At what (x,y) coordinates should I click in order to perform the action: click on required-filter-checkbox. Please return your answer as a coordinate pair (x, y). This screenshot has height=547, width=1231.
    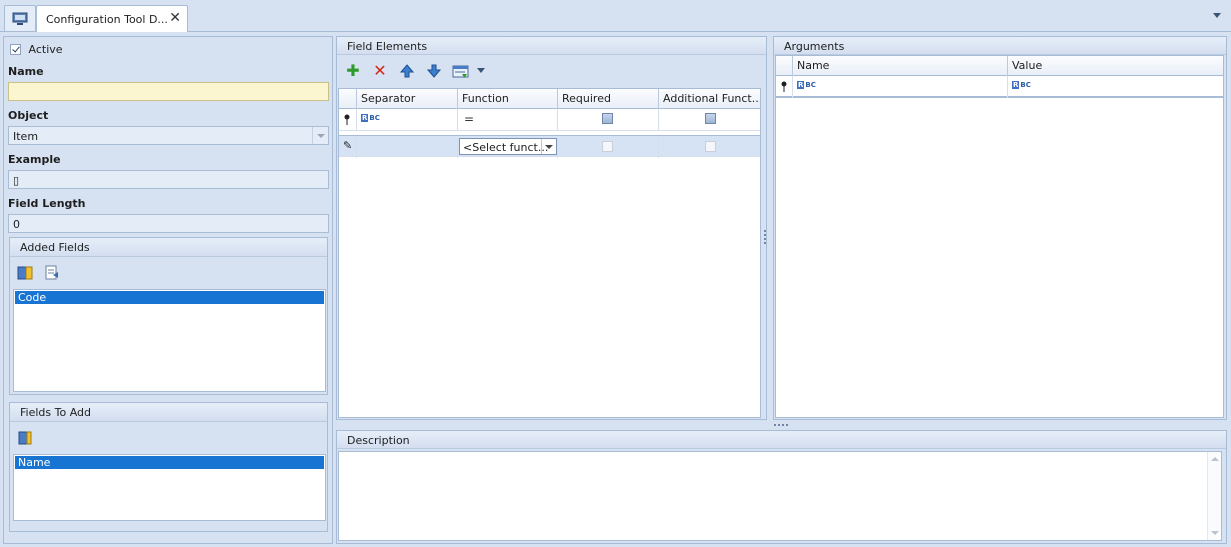
    Looking at the image, I should click on (607, 118).